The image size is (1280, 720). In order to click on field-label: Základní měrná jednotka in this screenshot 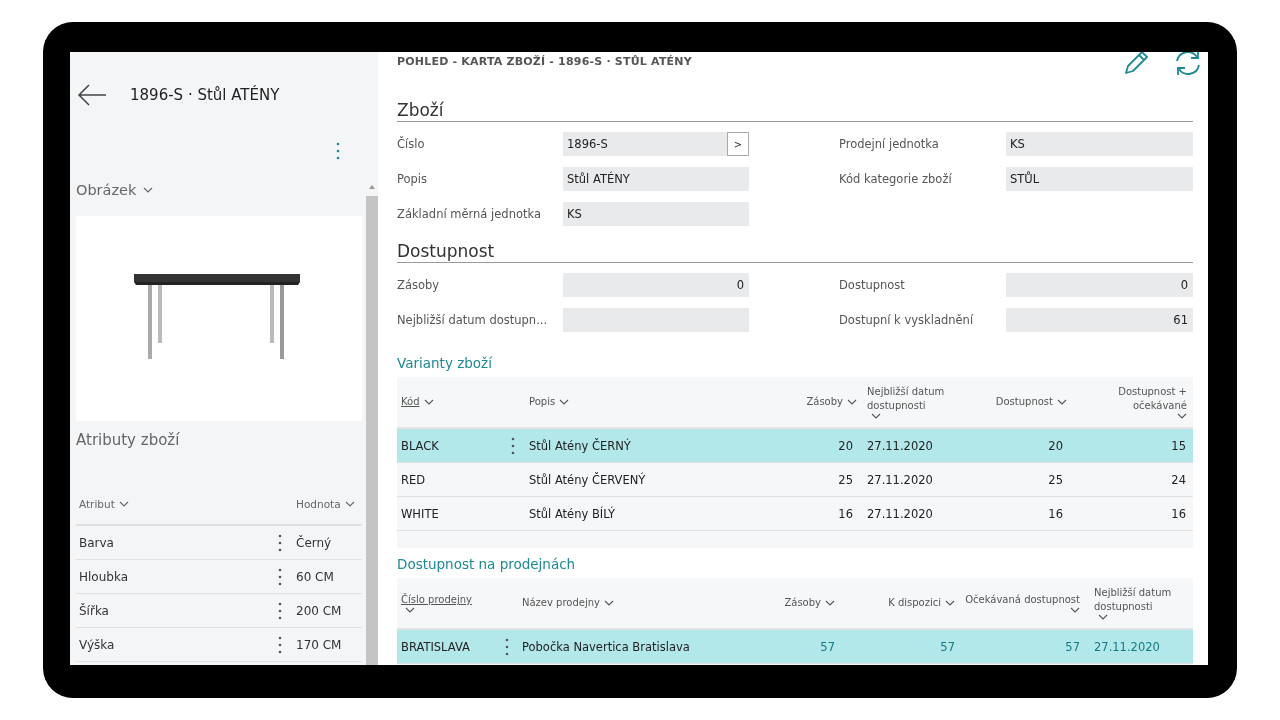, I will do `click(469, 214)`.